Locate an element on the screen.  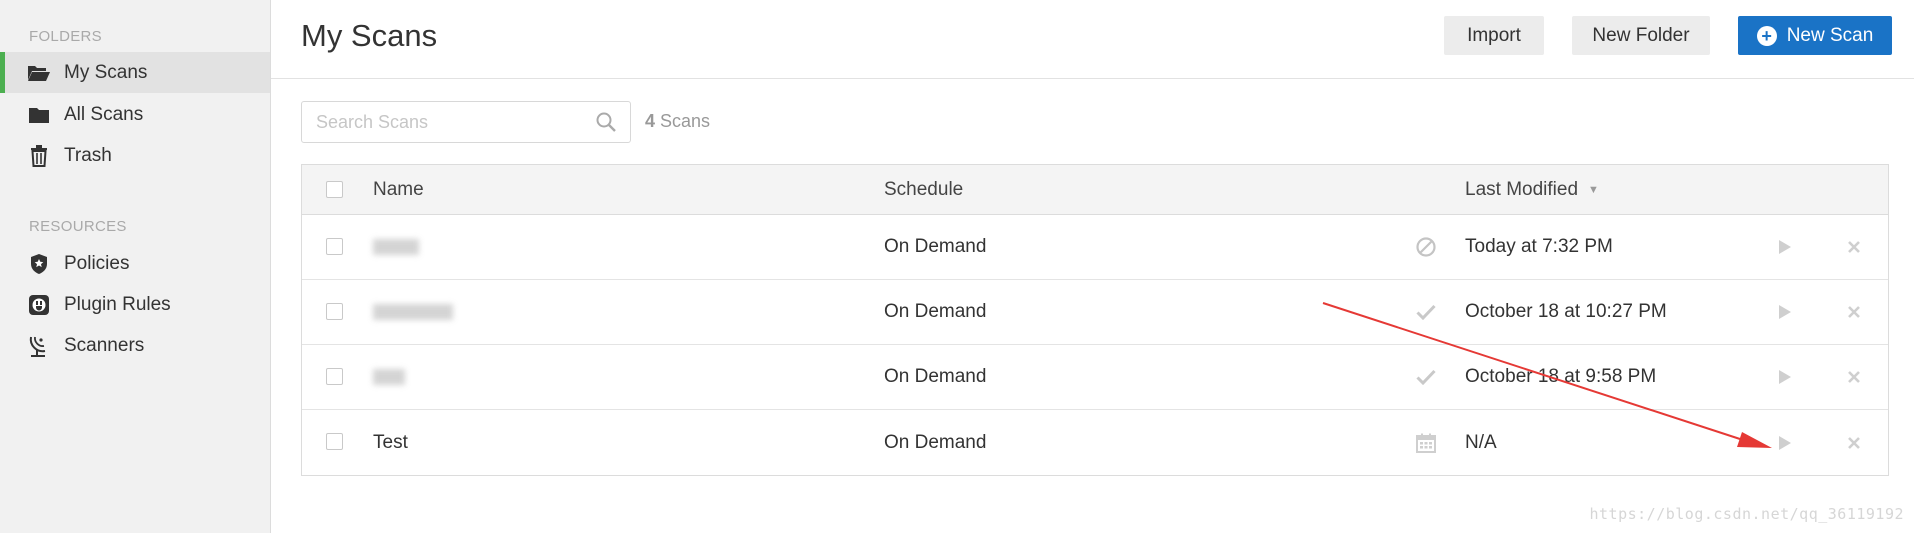
sidebar-item-label: Scanners is located at coordinates (104, 345).